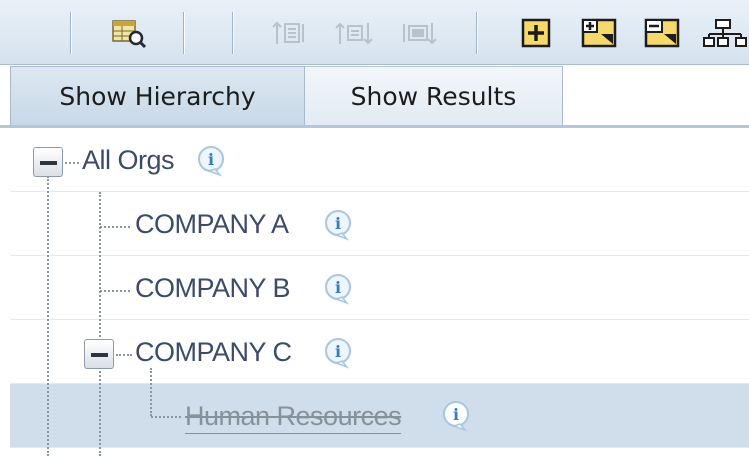  Describe the element at coordinates (290, 33) in the screenshot. I see `move-up-icon` at that location.